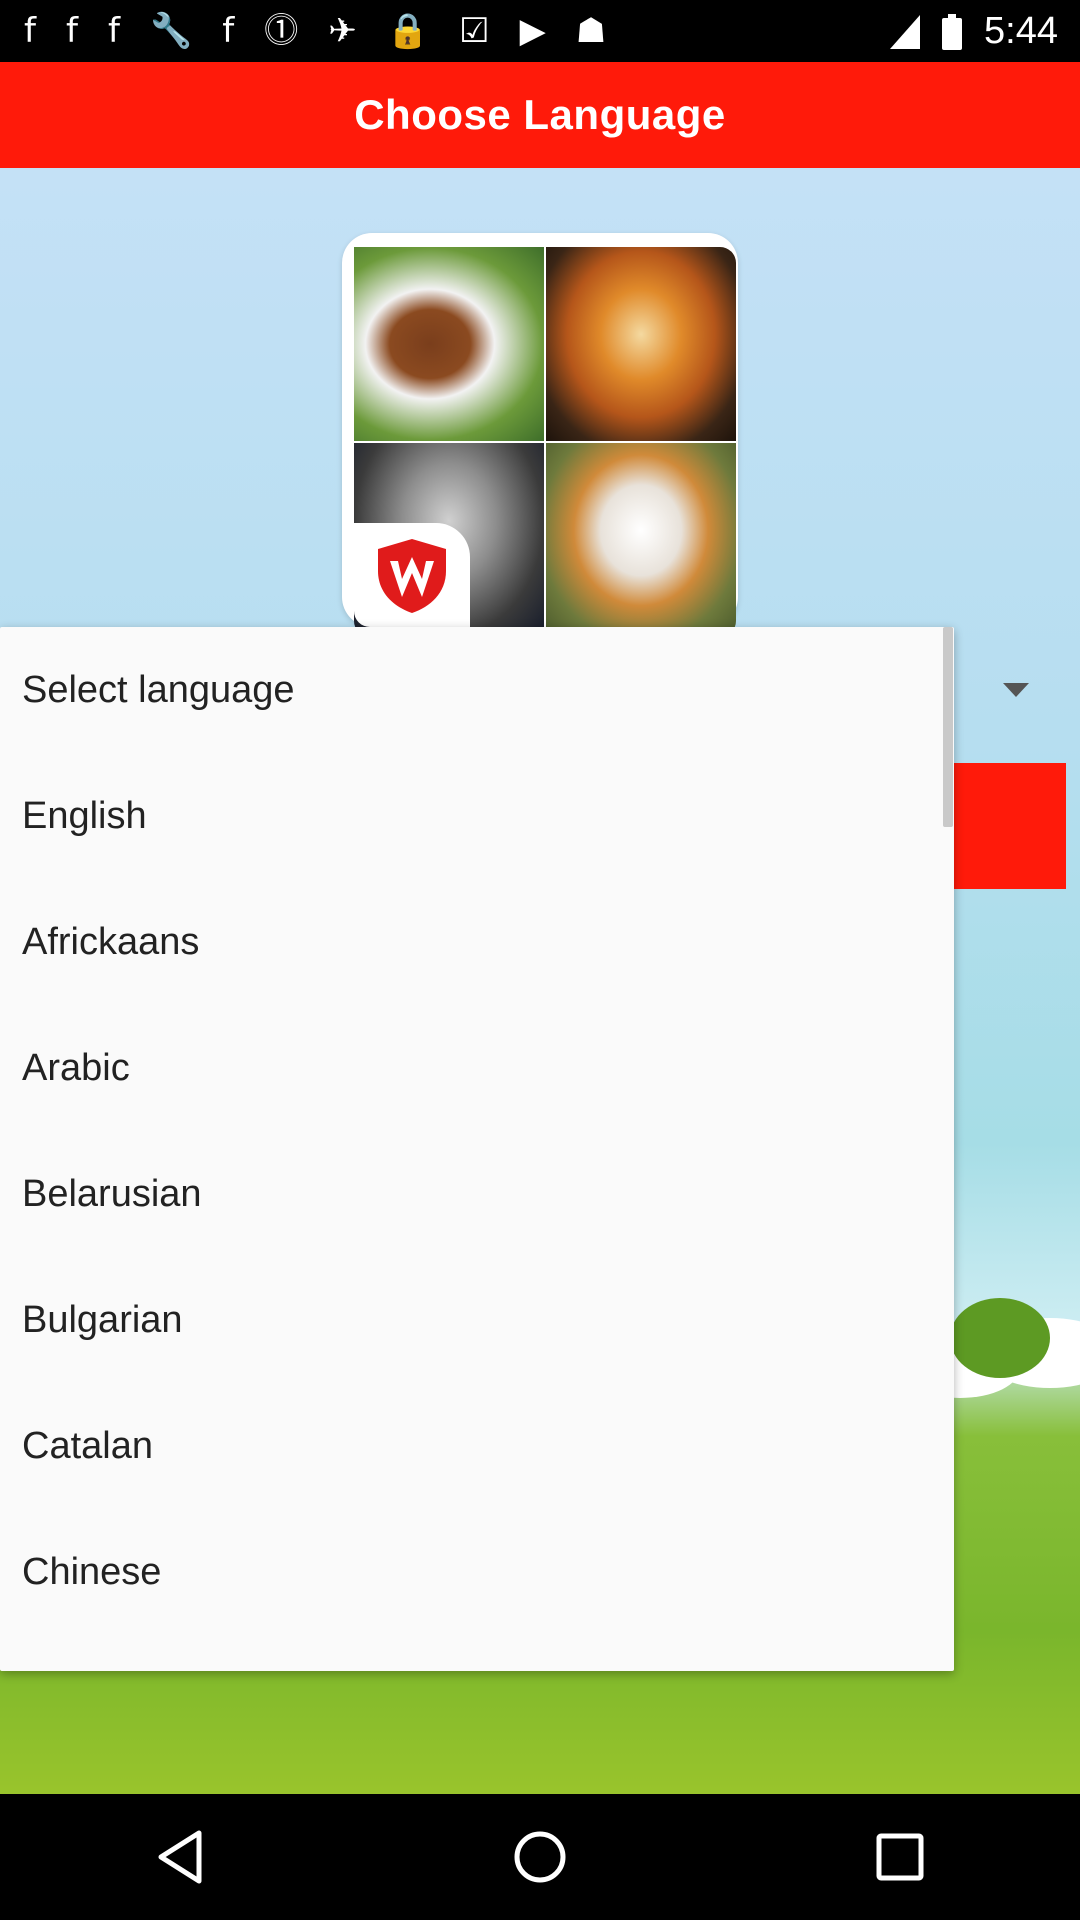  What do you see at coordinates (641, 344) in the screenshot?
I see `tiger-image` at bounding box center [641, 344].